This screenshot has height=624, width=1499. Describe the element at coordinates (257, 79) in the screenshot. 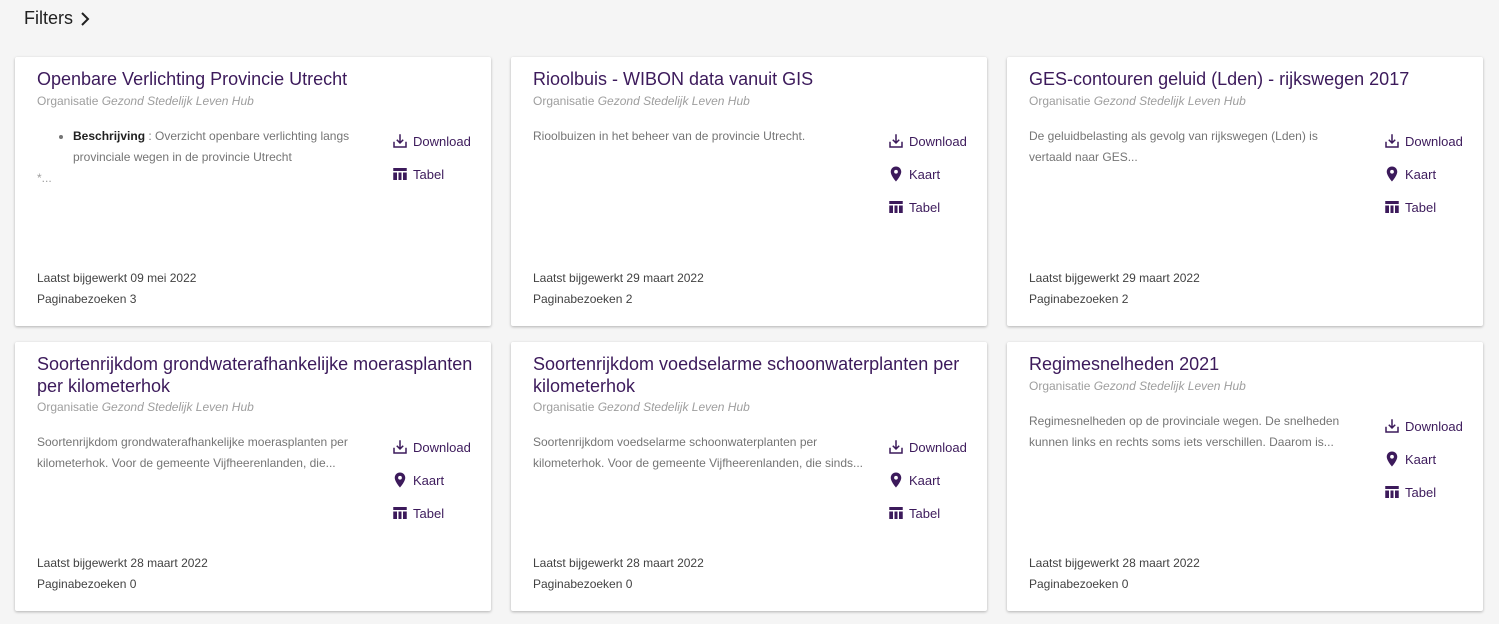

I see `card-title: Openbare Verlichting Provincie Utrecht` at that location.